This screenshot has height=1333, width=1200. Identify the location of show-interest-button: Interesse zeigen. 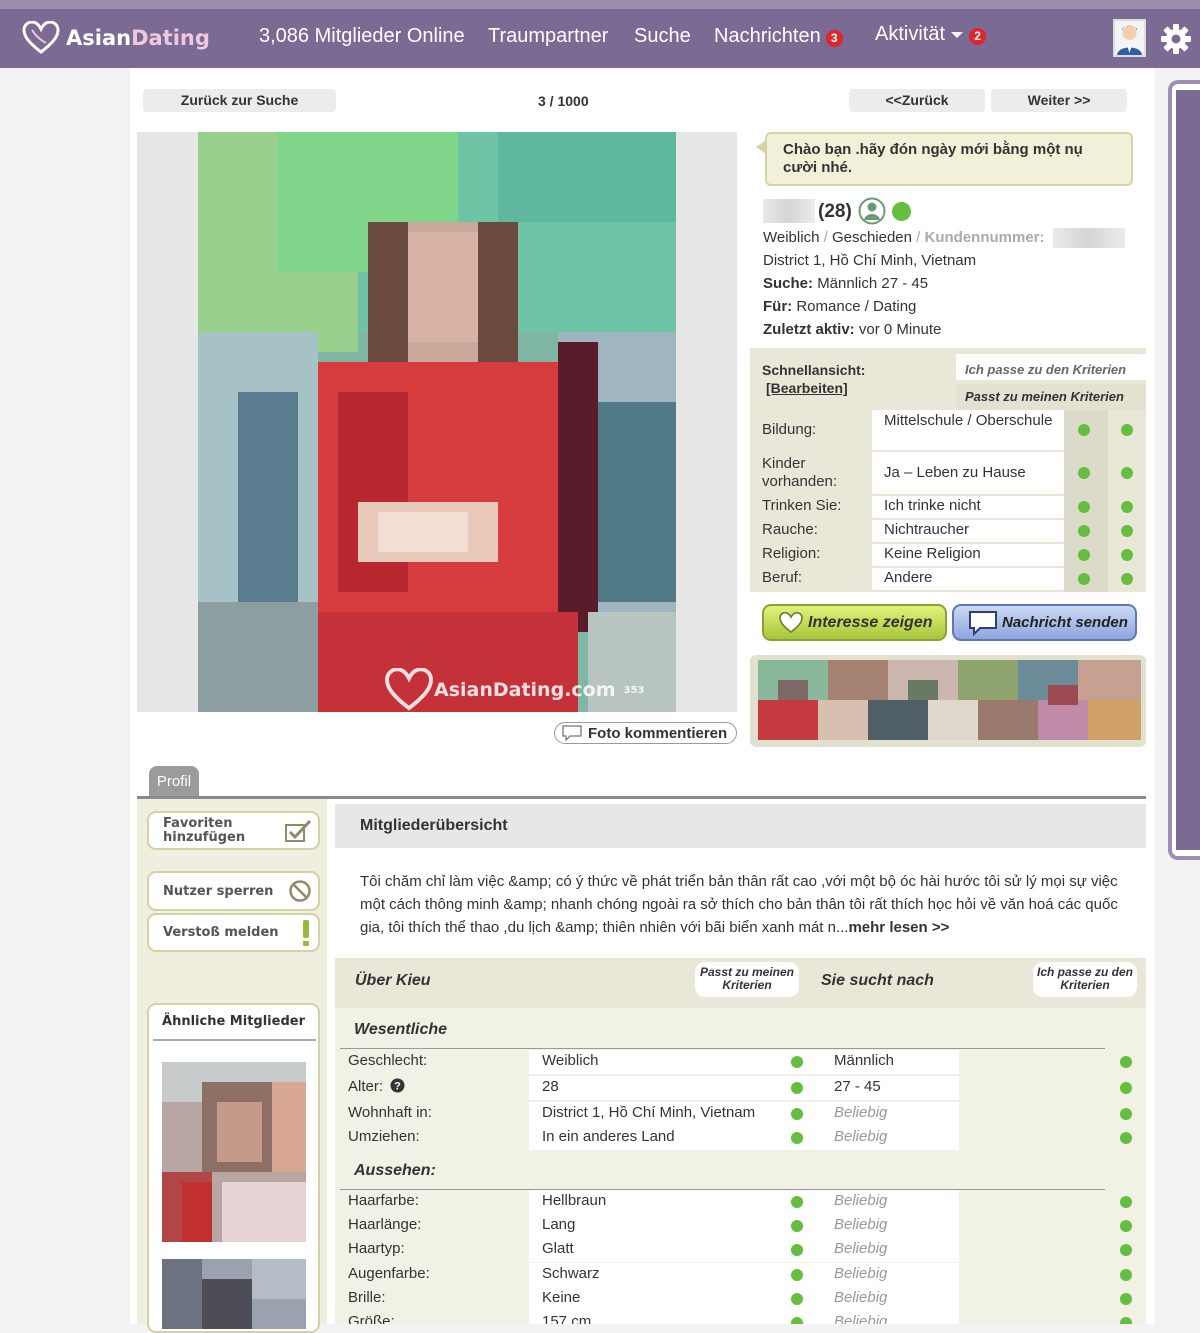
(854, 622).